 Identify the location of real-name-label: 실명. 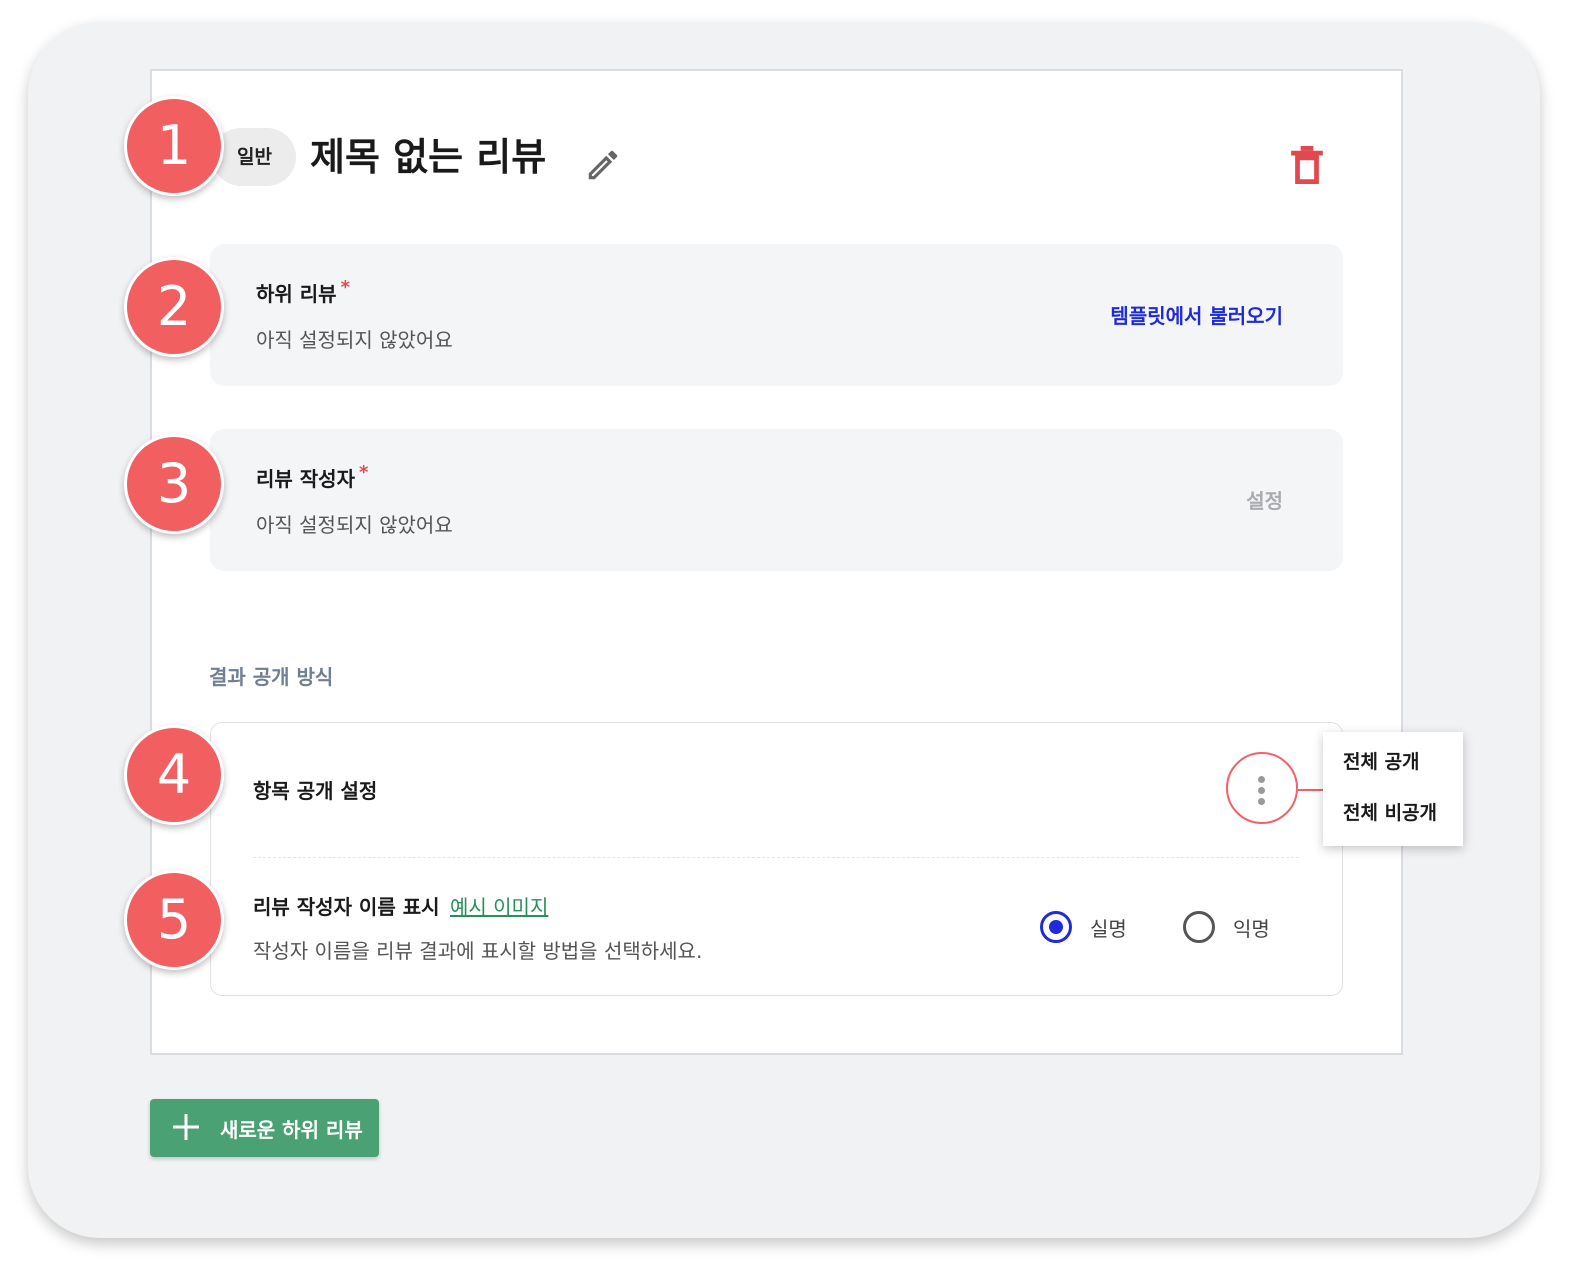
(1108, 927).